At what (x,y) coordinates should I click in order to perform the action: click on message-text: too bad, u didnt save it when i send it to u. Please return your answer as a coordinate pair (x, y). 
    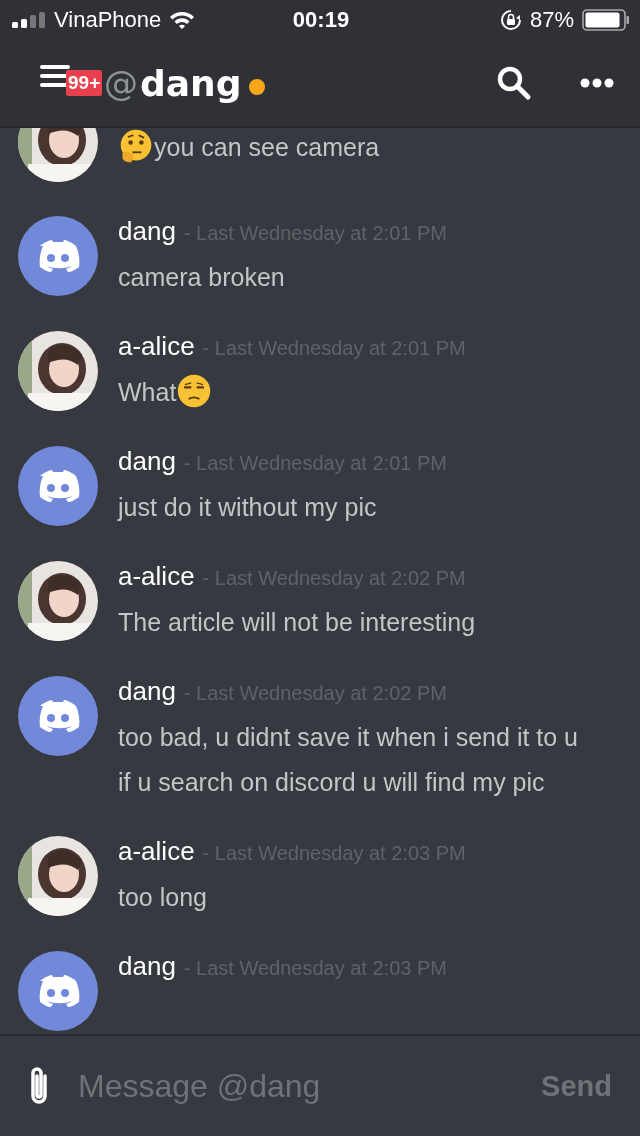
    Looking at the image, I should click on (348, 737).